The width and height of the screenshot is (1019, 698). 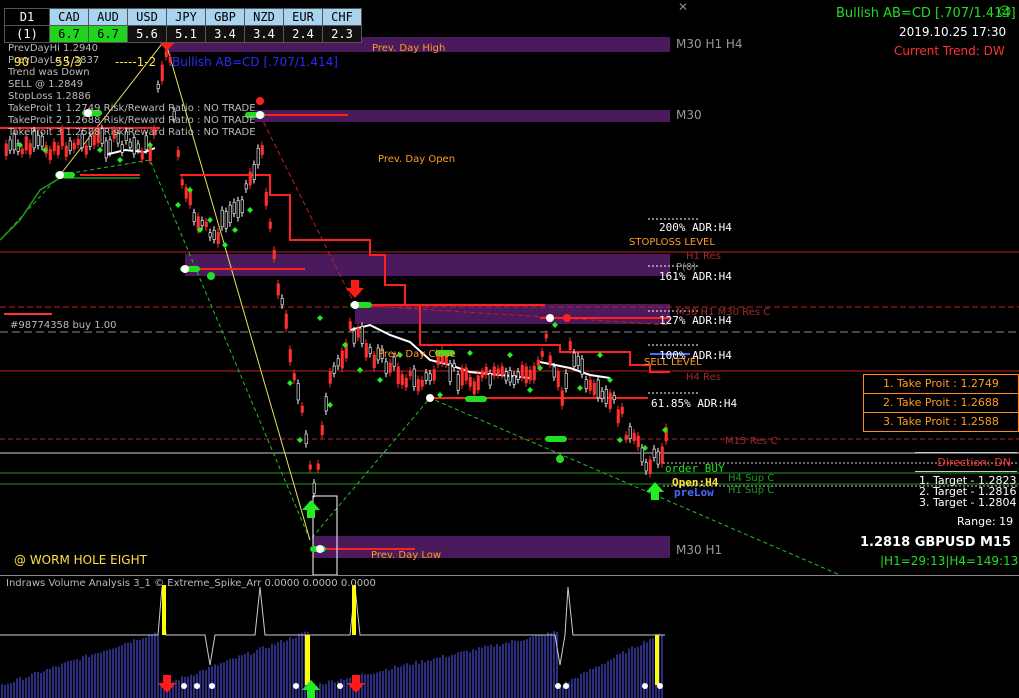 What do you see at coordinates (49, 96) in the screenshot?
I see `info-line: StopLoss 1.2886` at bounding box center [49, 96].